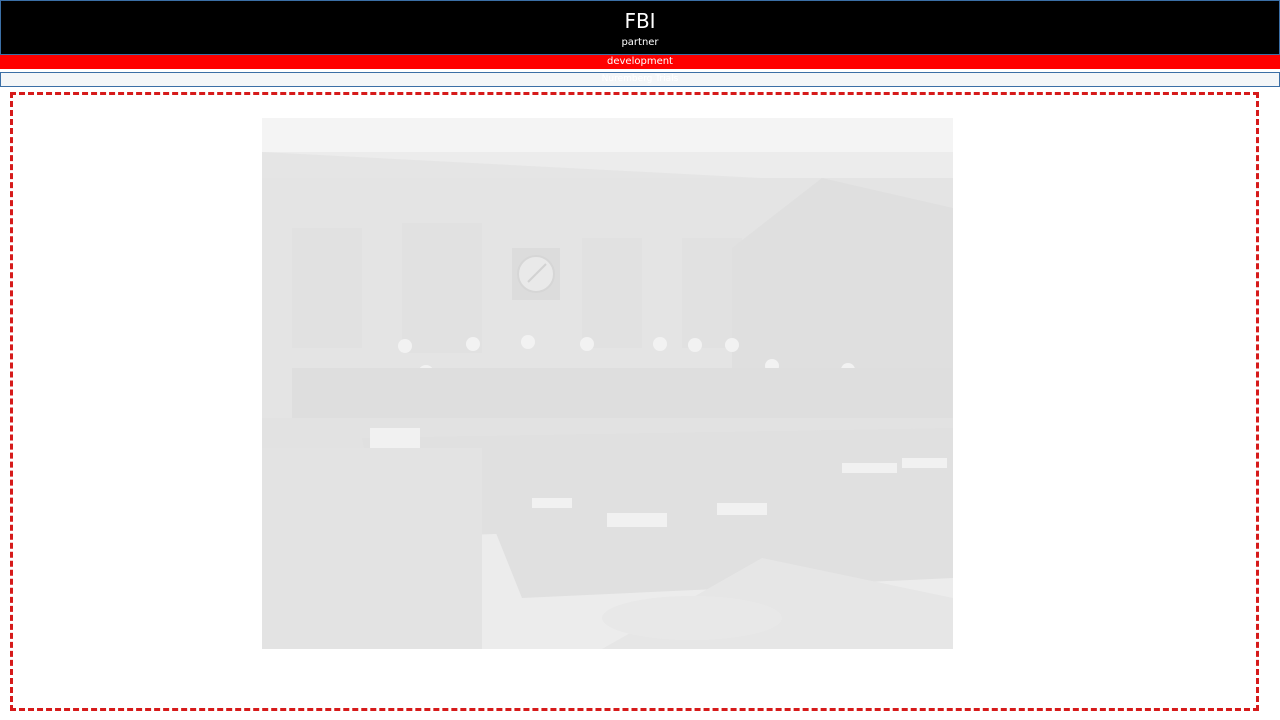 The height and width of the screenshot is (720, 1280). What do you see at coordinates (640, 79) in the screenshot?
I see `navigation-bar: Nuremberg Trials` at bounding box center [640, 79].